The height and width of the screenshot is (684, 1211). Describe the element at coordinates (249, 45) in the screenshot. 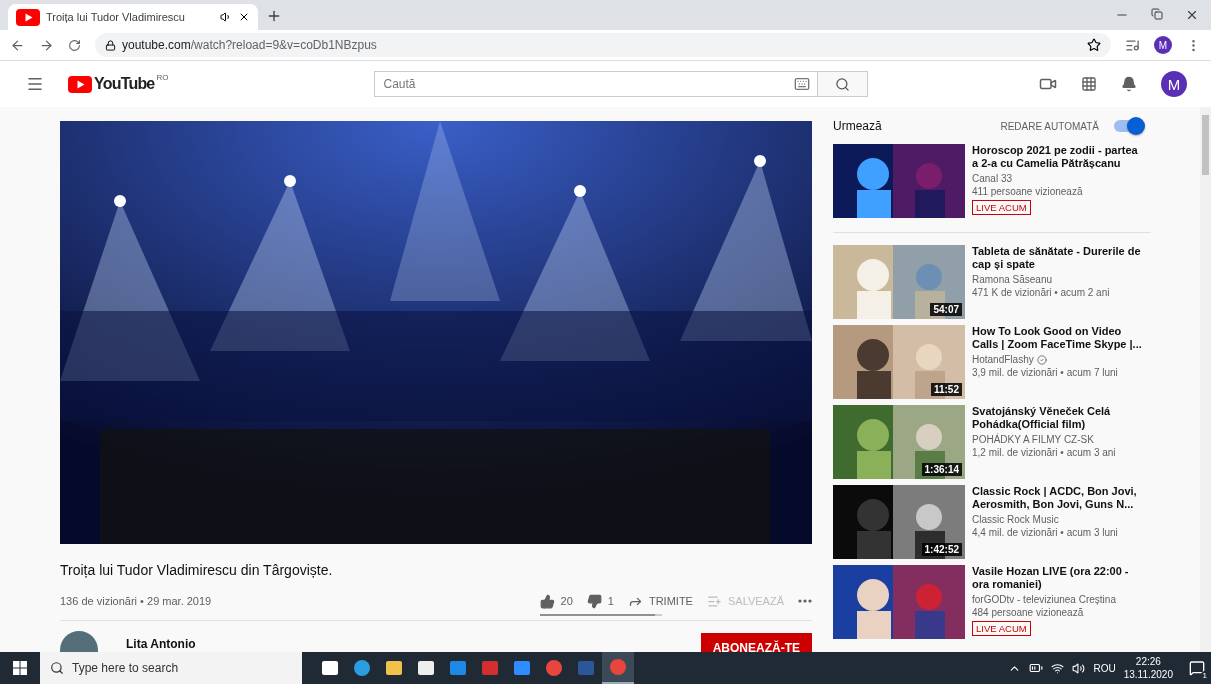

I see `url-text: youtube.com/watch?reload=9&v=coDb1NBzpus` at that location.